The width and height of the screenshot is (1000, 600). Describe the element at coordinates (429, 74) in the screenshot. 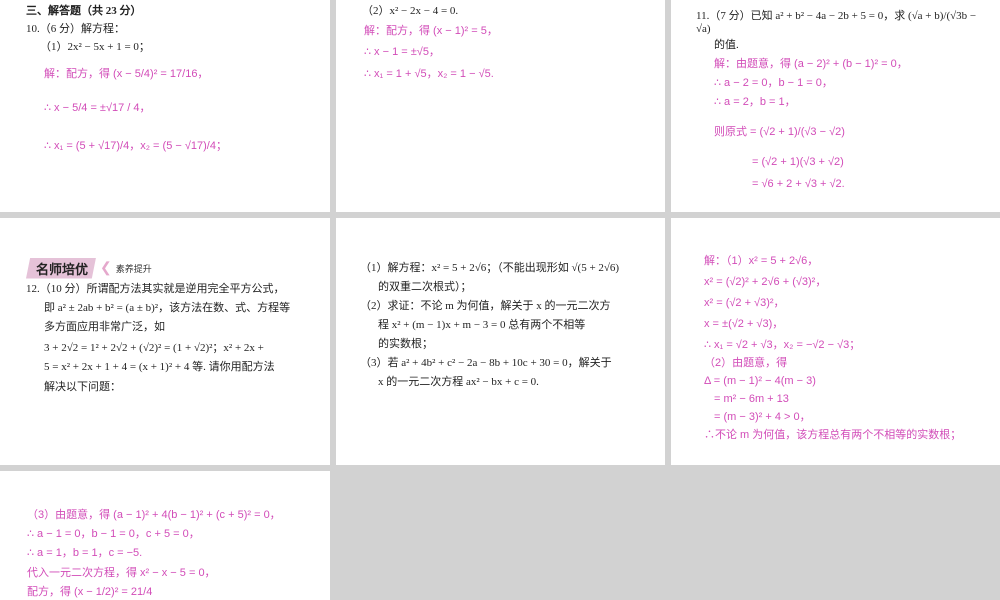

I see `answer-line: ∴ x₁ = 1 + √5，x₂ = 1 − √5.` at that location.